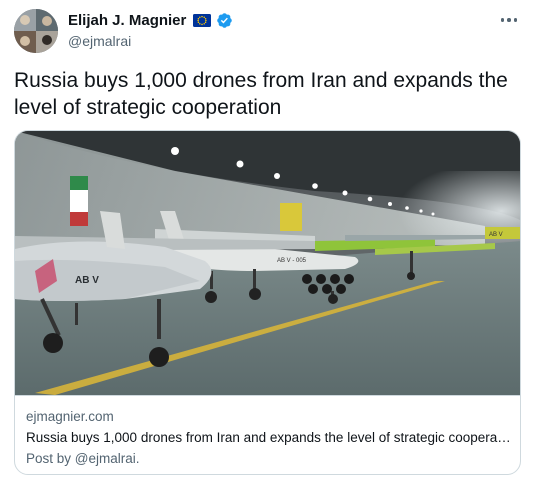  I want to click on author-handle: @ejmalrai, so click(99, 41).